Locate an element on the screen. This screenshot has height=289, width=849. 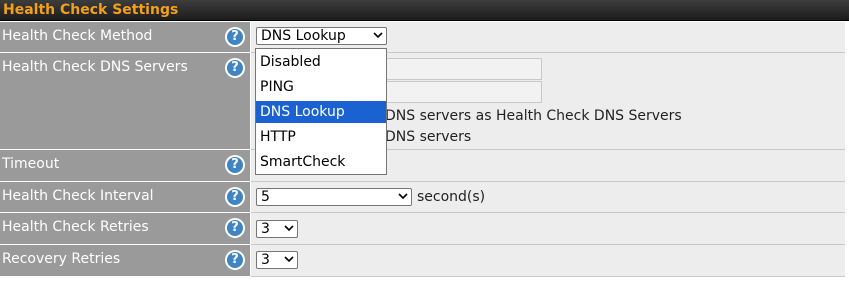
health-check-method-dropdown: Disabled PING DNS Lookup HTTP SmartCheck is located at coordinates (321, 111).